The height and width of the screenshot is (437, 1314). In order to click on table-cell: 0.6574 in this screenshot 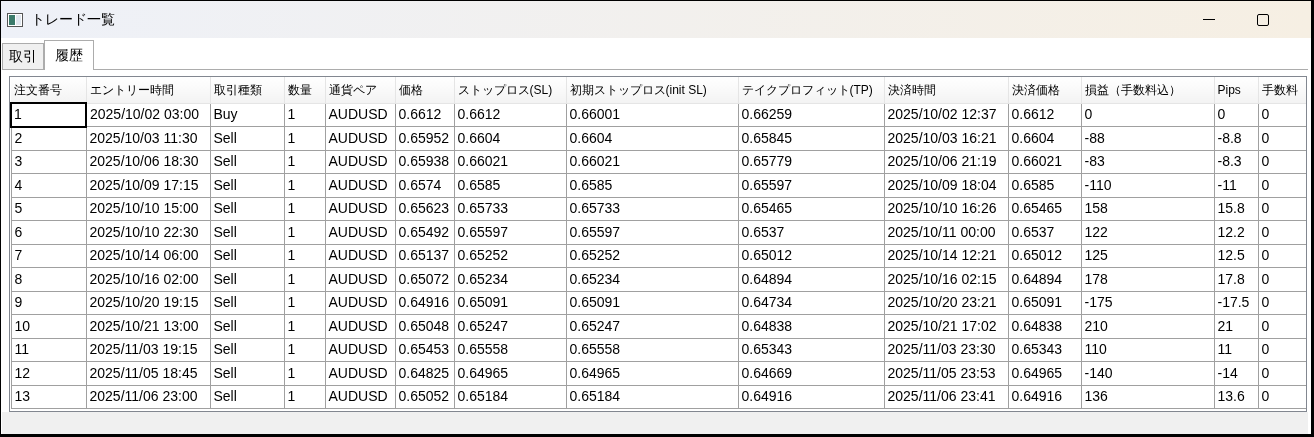, I will do `click(424, 185)`.